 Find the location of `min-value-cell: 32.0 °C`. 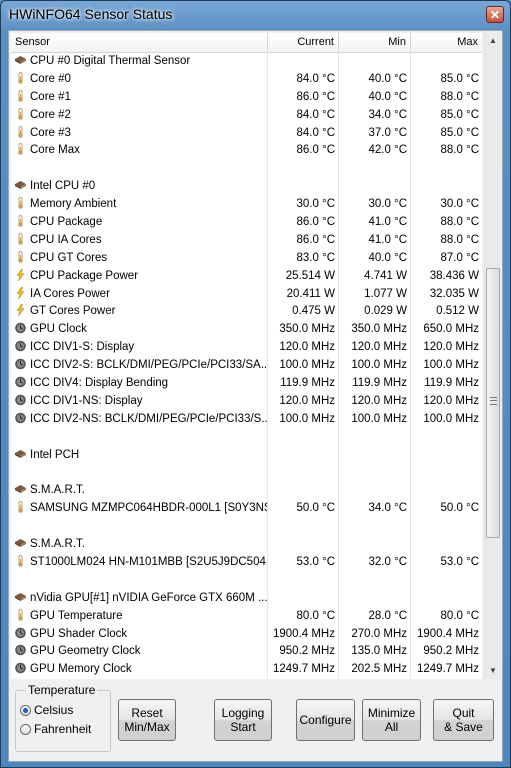

min-value-cell: 32.0 °C is located at coordinates (387, 561).